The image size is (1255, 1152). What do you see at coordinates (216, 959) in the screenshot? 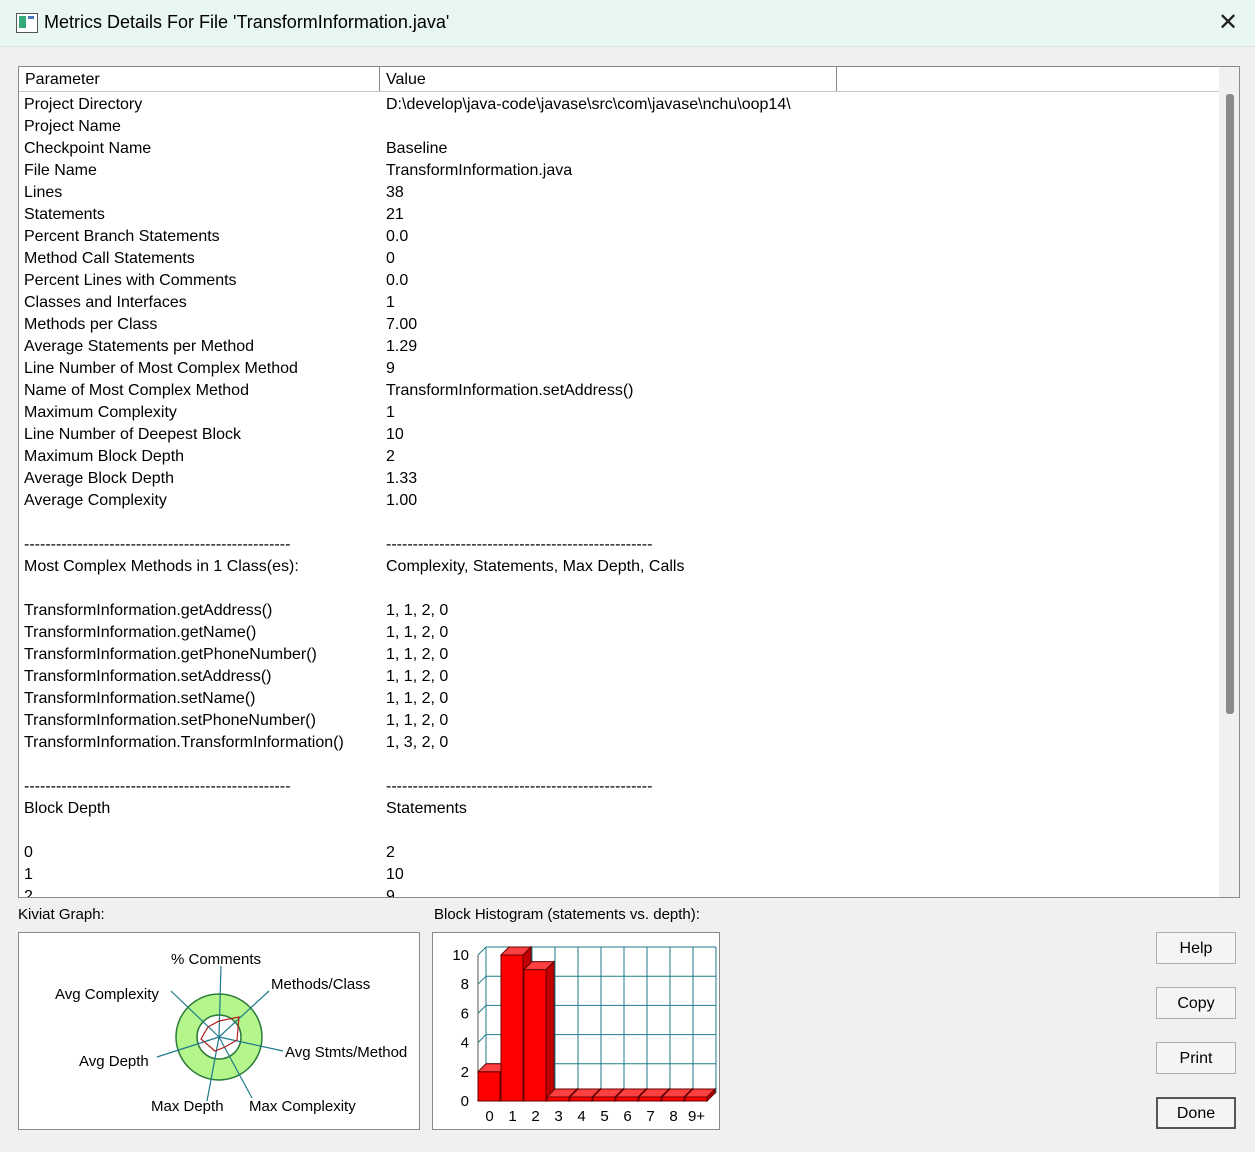
I see `kiviat-axis-label: % Comments` at bounding box center [216, 959].